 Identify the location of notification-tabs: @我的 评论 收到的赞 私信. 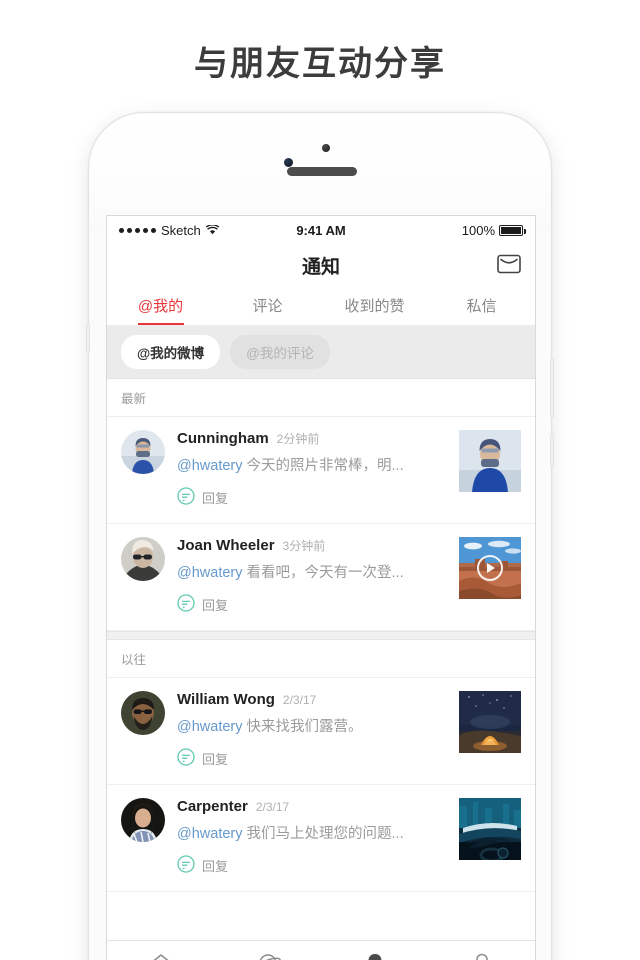
(321, 306).